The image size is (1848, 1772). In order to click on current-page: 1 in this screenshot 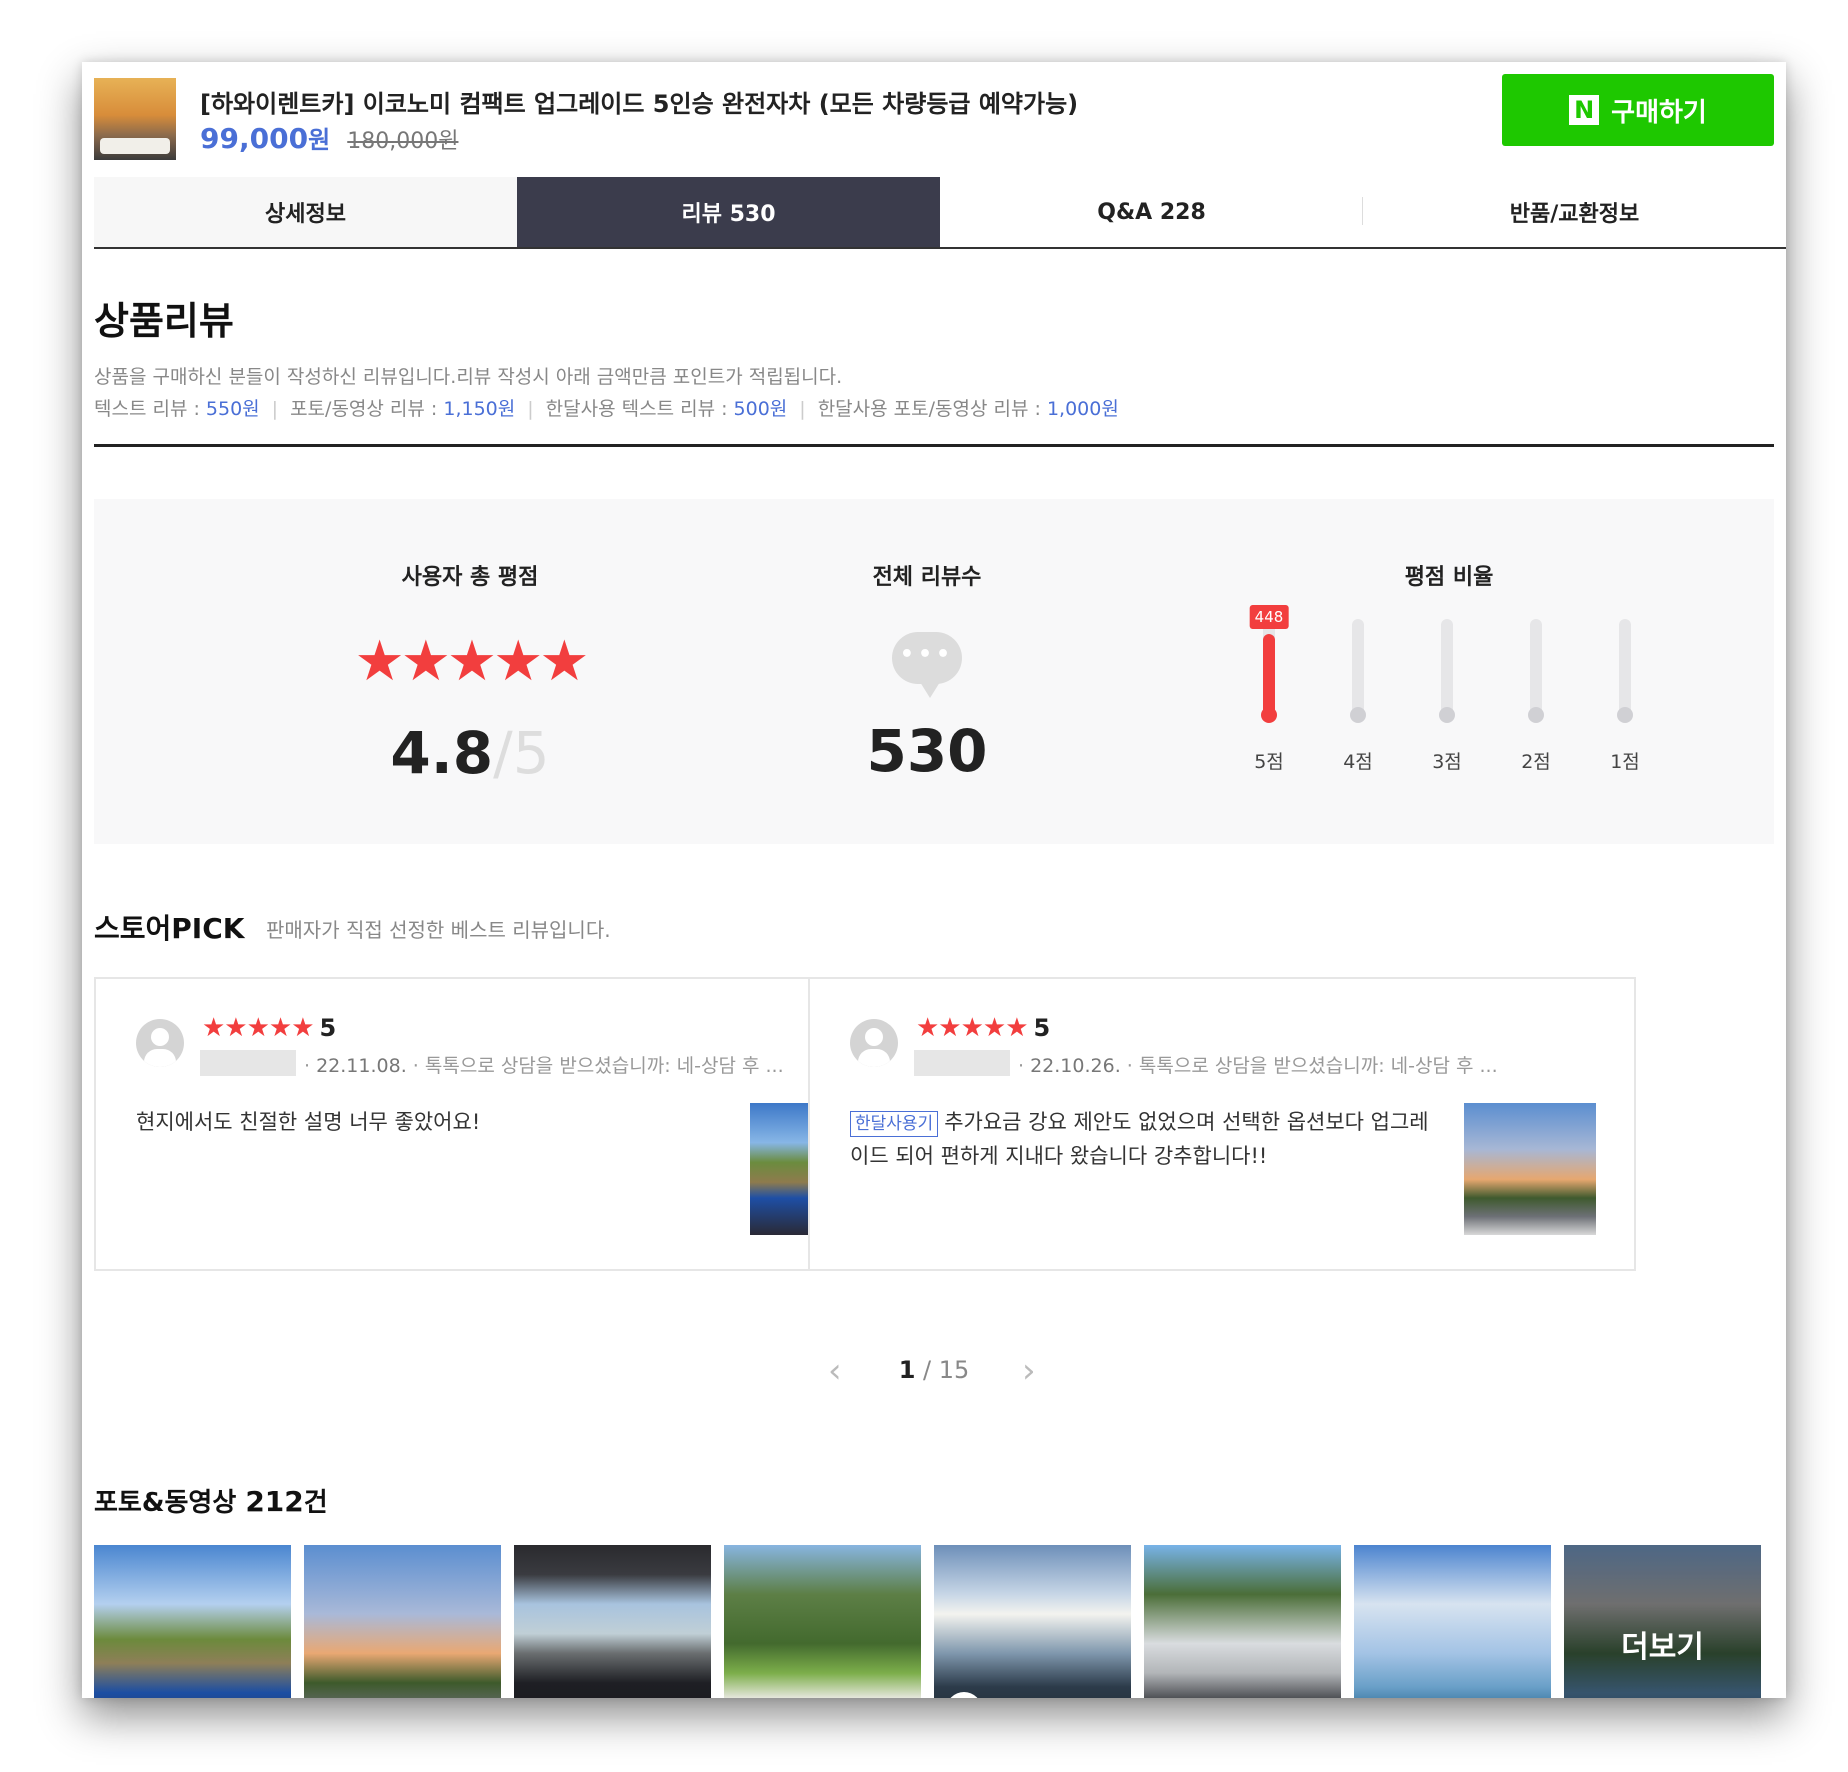, I will do `click(907, 1370)`.